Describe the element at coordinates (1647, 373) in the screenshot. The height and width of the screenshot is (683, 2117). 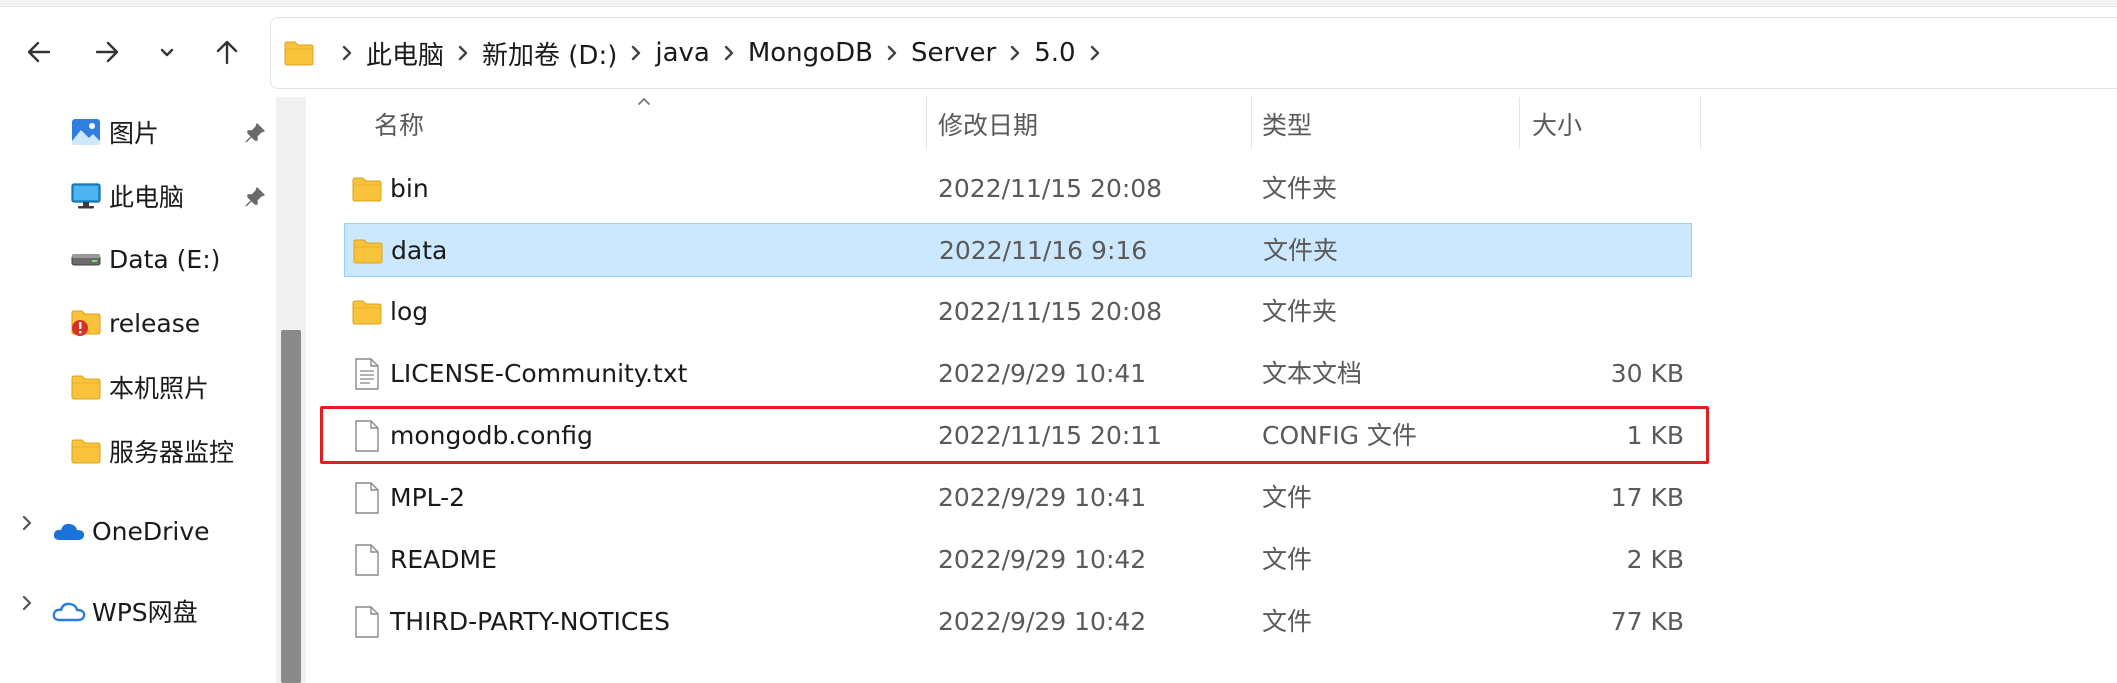
I see `file-size: 30 KB` at that location.